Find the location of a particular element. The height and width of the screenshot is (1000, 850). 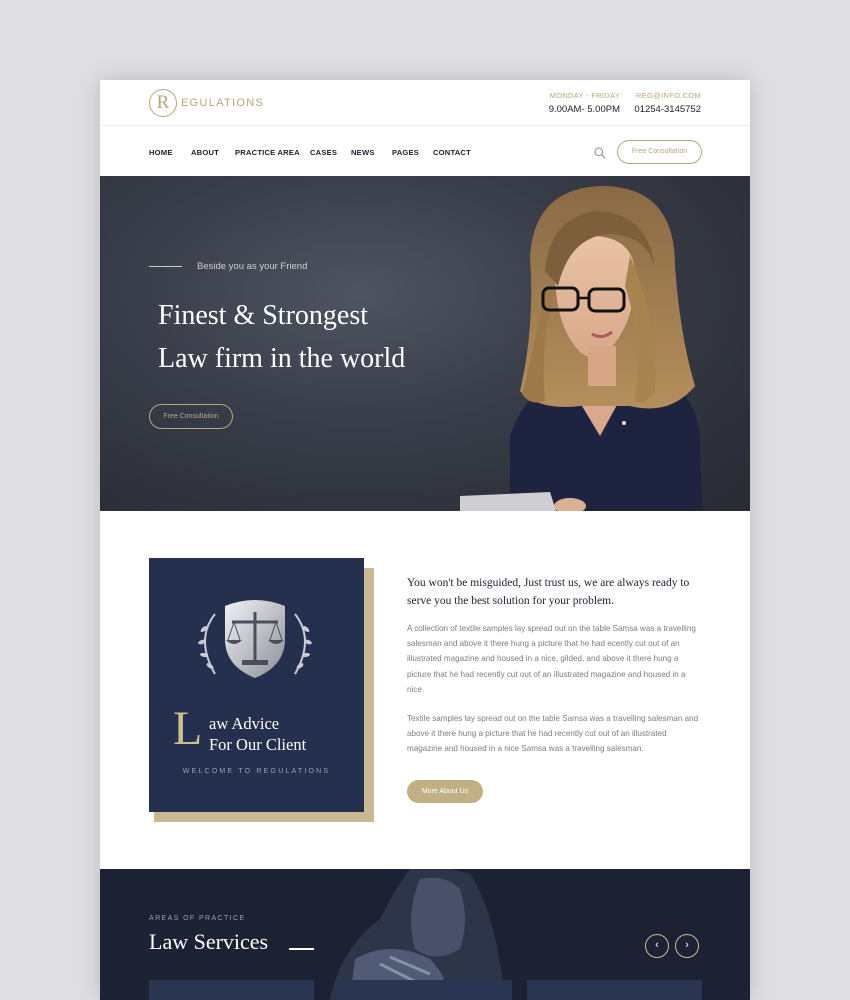

contact-info: REG@INFO.COM 01254-3145752 is located at coordinates (660, 103).